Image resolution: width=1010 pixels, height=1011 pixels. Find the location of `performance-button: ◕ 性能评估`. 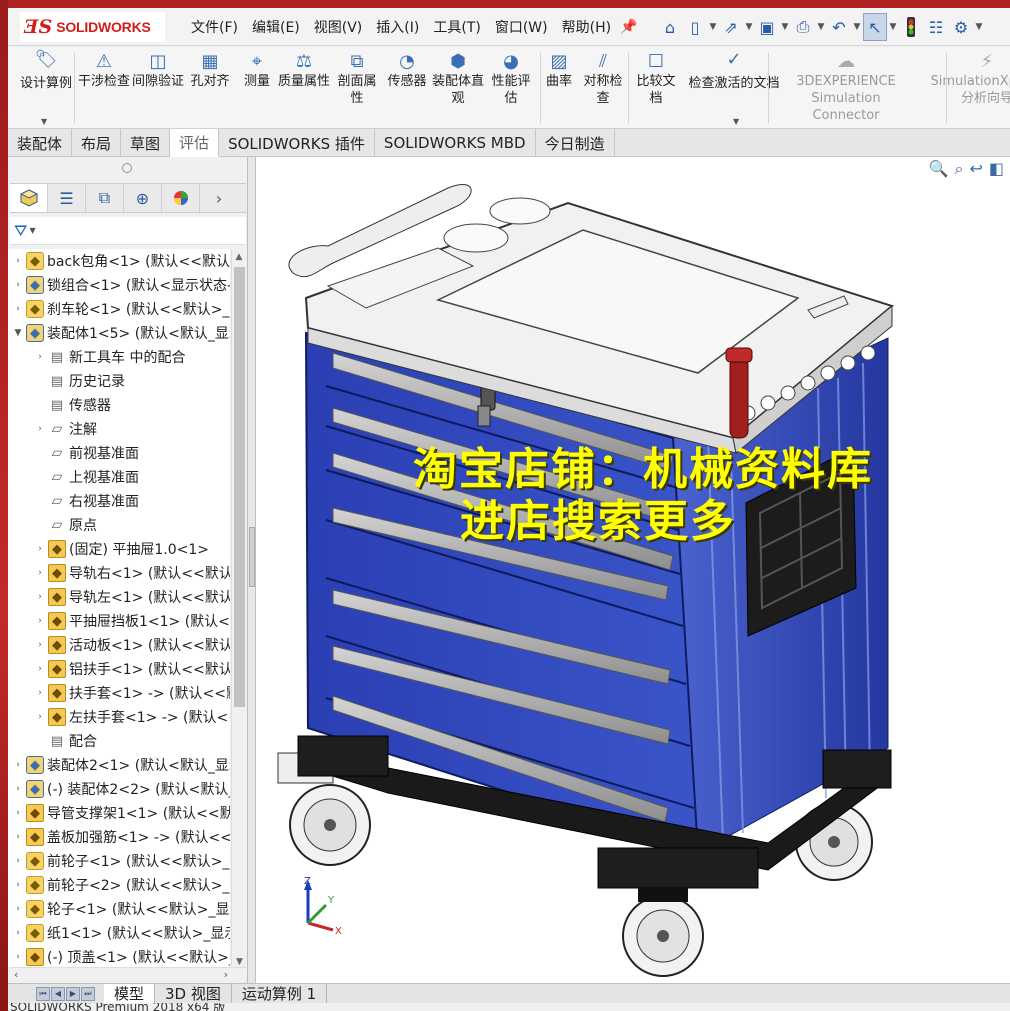

performance-button: ◕ 性能评估 is located at coordinates (511, 79).